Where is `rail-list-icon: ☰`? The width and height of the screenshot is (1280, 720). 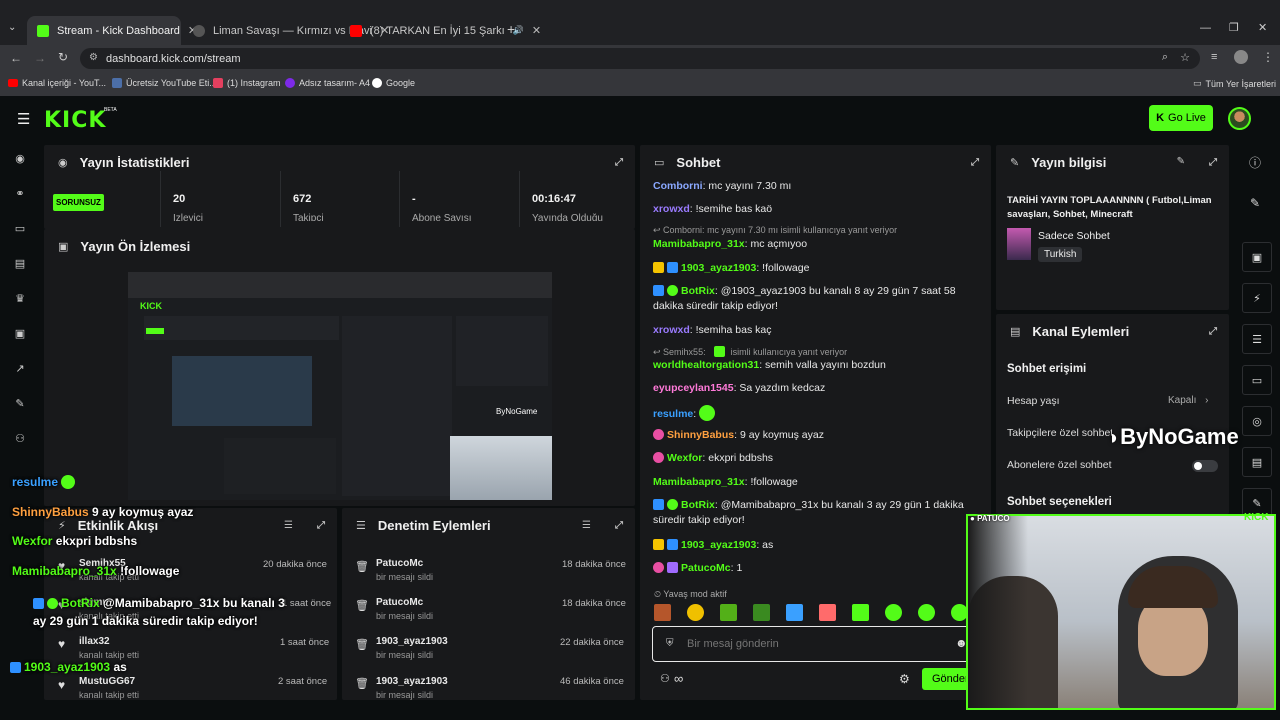
rail-list-icon: ☰ is located at coordinates (1257, 339).